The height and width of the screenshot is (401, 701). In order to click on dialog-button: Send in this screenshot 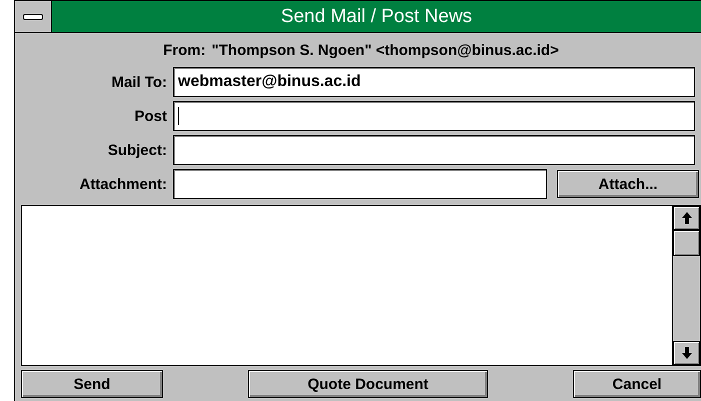, I will do `click(92, 384)`.